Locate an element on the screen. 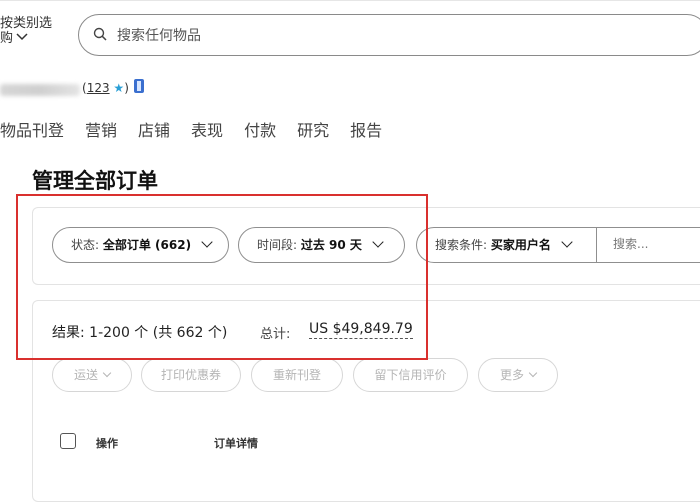 Image resolution: width=700 pixels, height=502 pixels. search-by-filter: 搜索条件: 买家用户名 is located at coordinates (506, 245).